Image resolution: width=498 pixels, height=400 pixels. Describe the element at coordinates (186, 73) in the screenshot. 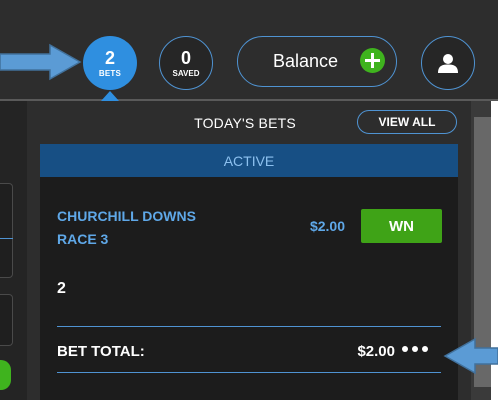

I see `saved-label: SAVED` at that location.